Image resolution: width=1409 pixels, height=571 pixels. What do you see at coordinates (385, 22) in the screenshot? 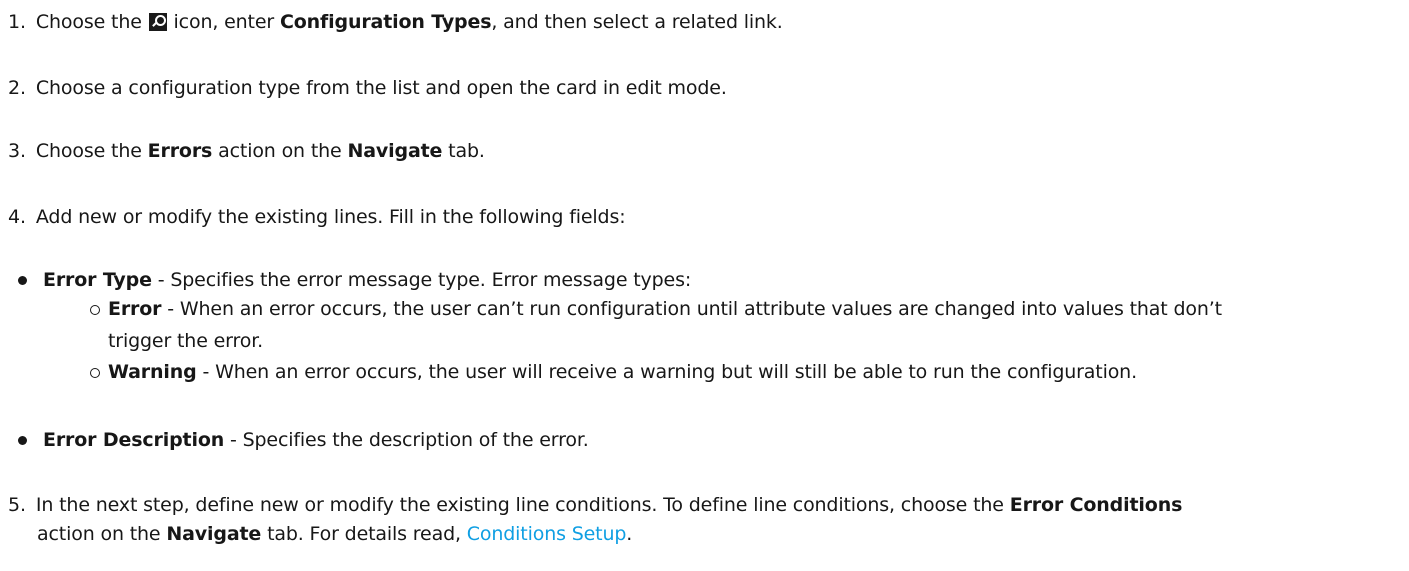
I see `bold-term: Configuration Types` at bounding box center [385, 22].